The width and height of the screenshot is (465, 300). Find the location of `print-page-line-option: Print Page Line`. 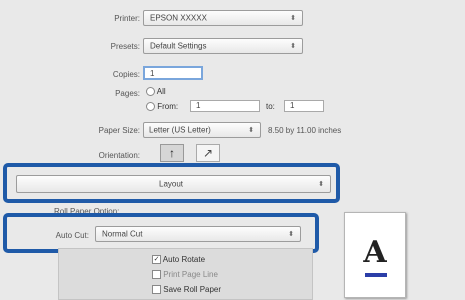

print-page-line-option: Print Page Line is located at coordinates (185, 275).